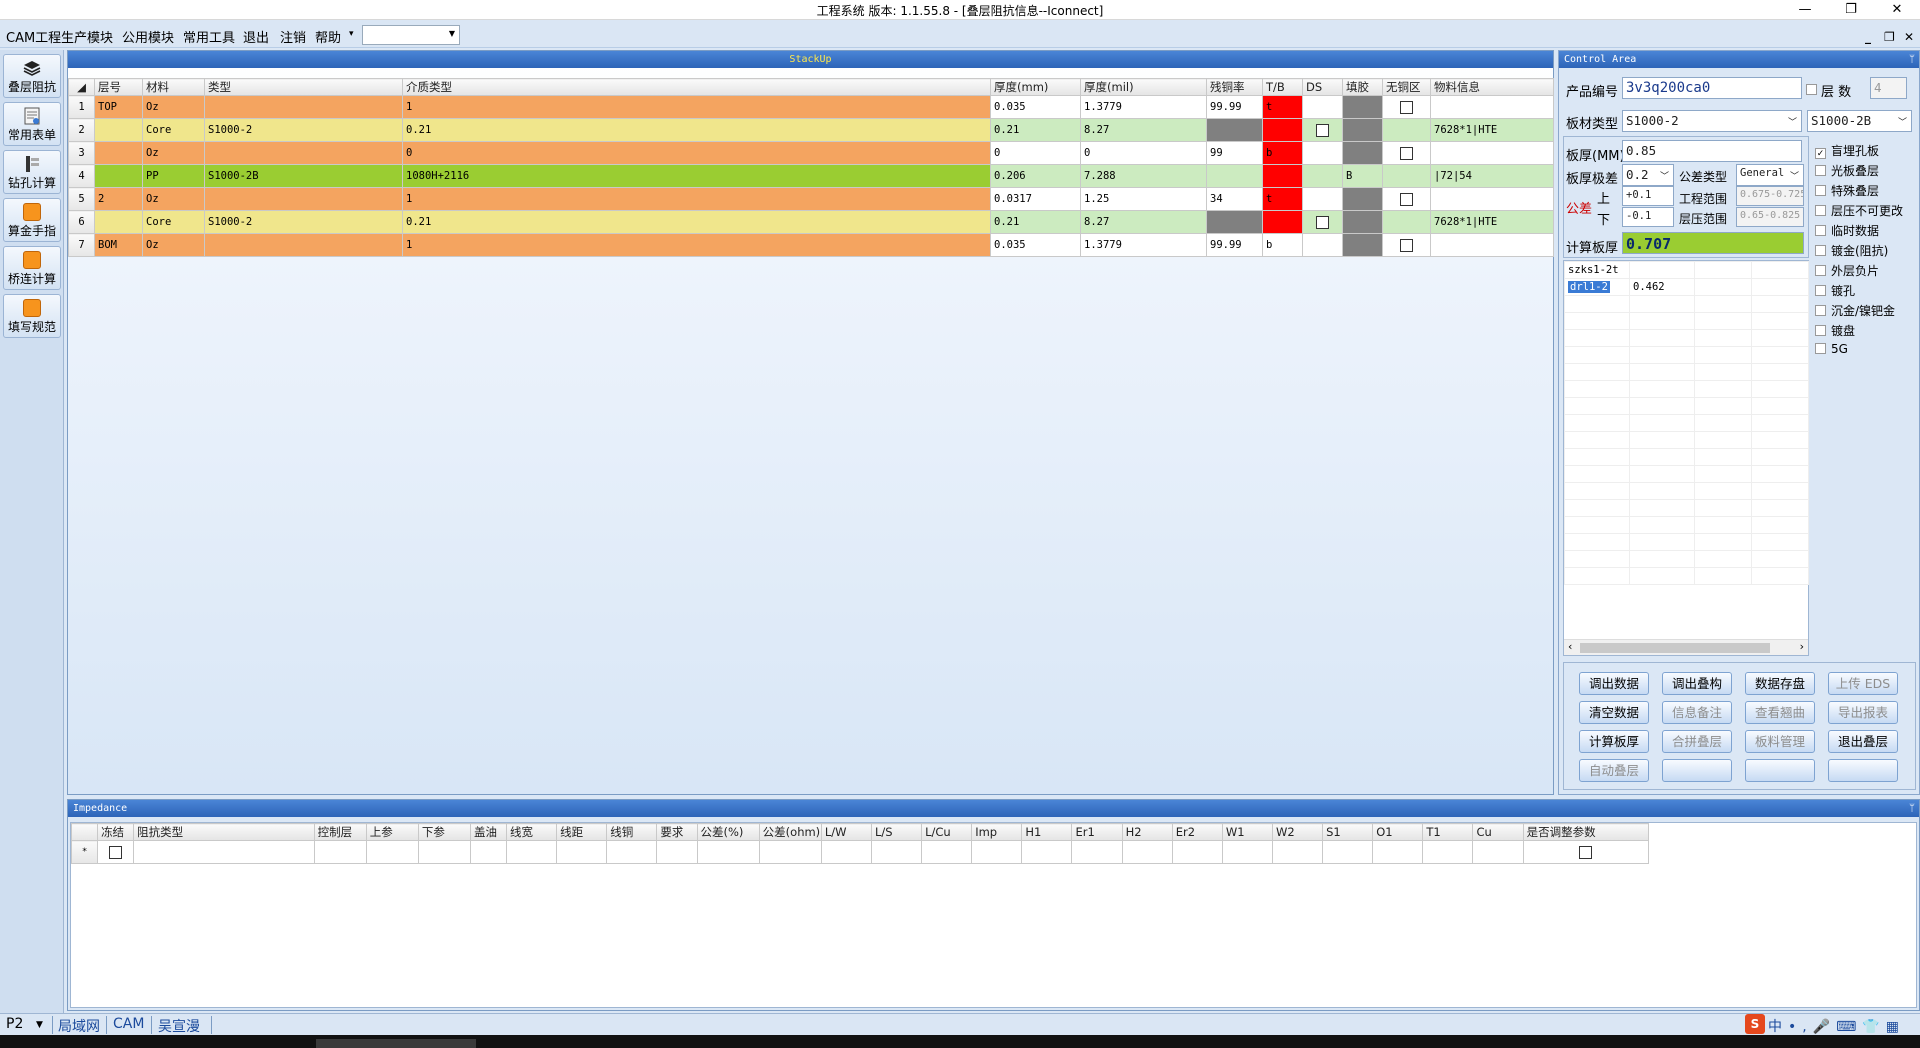 Image resolution: width=1920 pixels, height=1048 pixels. What do you see at coordinates (1851, 10) in the screenshot?
I see `restore-button: ❐` at bounding box center [1851, 10].